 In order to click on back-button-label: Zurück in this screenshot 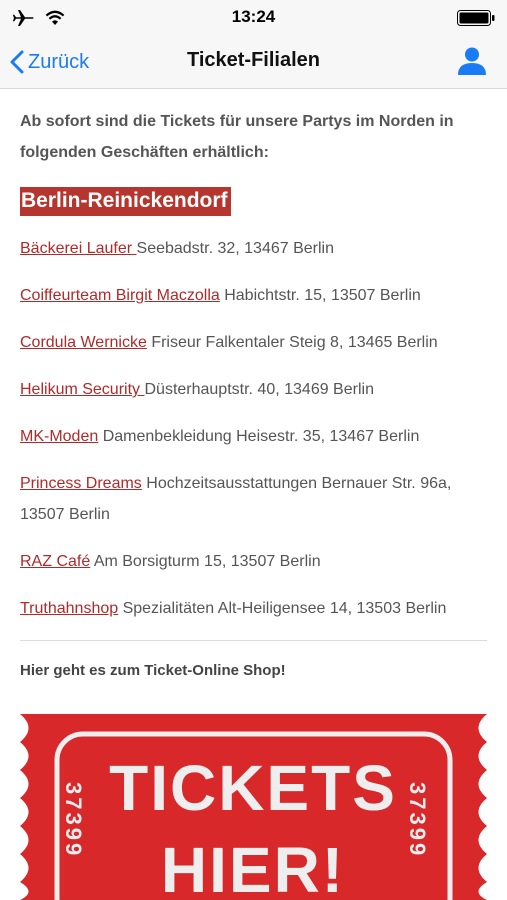, I will do `click(59, 61)`.